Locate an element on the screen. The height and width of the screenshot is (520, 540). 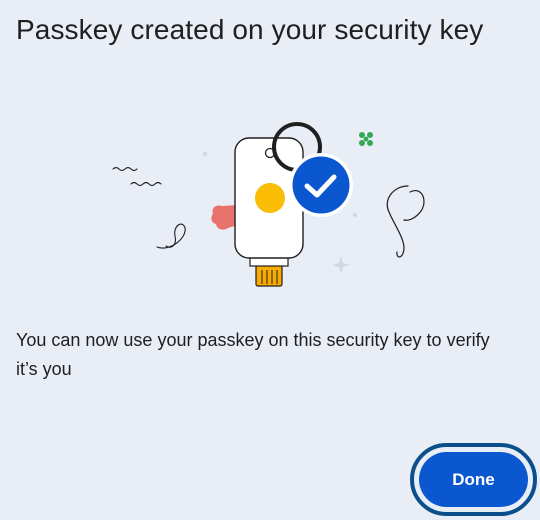
done-button: Done is located at coordinates (473, 479).